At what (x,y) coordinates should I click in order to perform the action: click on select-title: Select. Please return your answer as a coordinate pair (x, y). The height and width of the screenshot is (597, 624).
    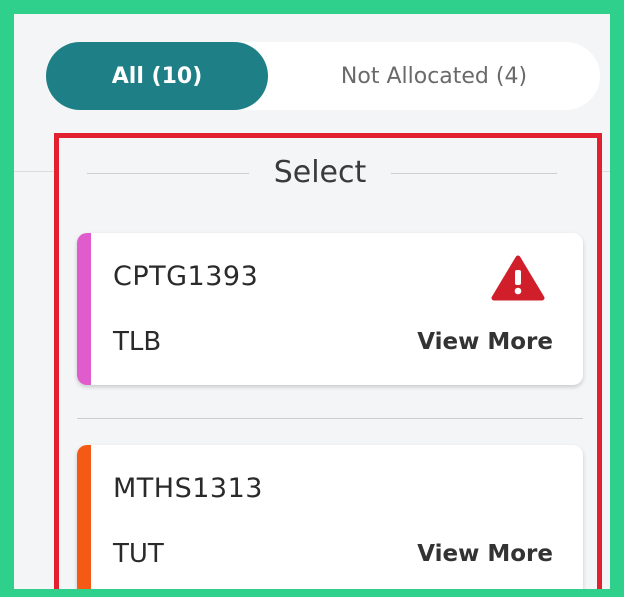
    Looking at the image, I should click on (320, 172).